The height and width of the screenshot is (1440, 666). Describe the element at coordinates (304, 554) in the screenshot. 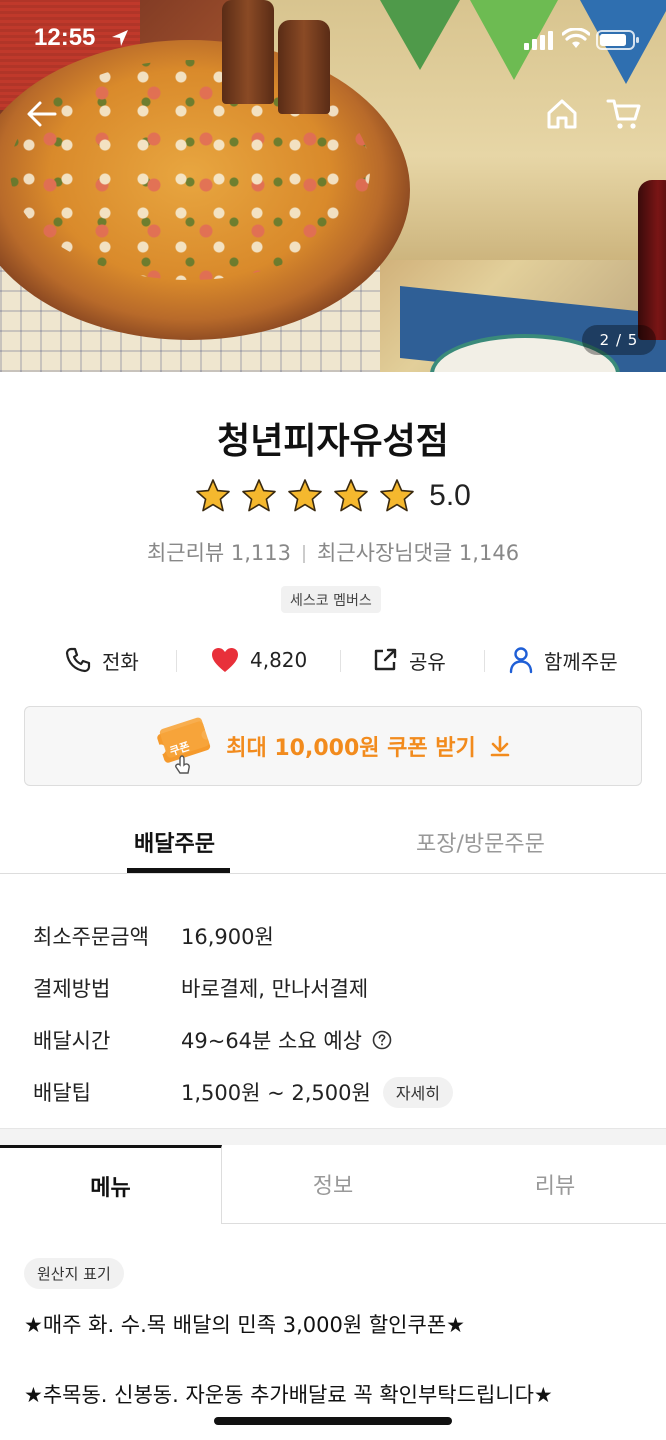

I see `review-divider` at that location.